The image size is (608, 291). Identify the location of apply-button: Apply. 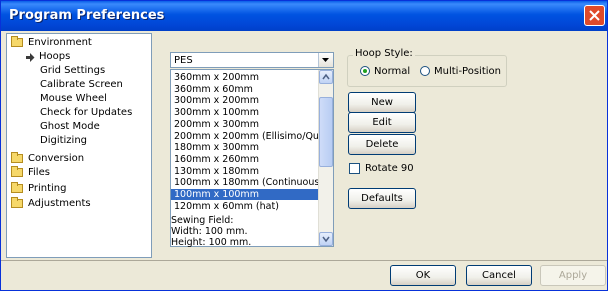
(573, 275).